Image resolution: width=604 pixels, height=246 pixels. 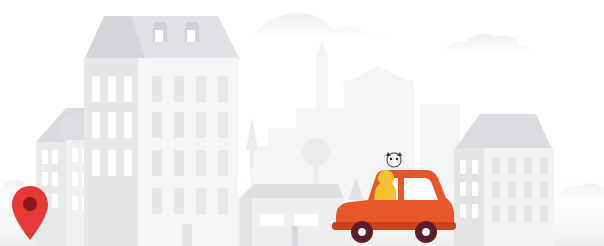 What do you see at coordinates (291, 215) in the screenshot?
I see `building-garage` at bounding box center [291, 215].